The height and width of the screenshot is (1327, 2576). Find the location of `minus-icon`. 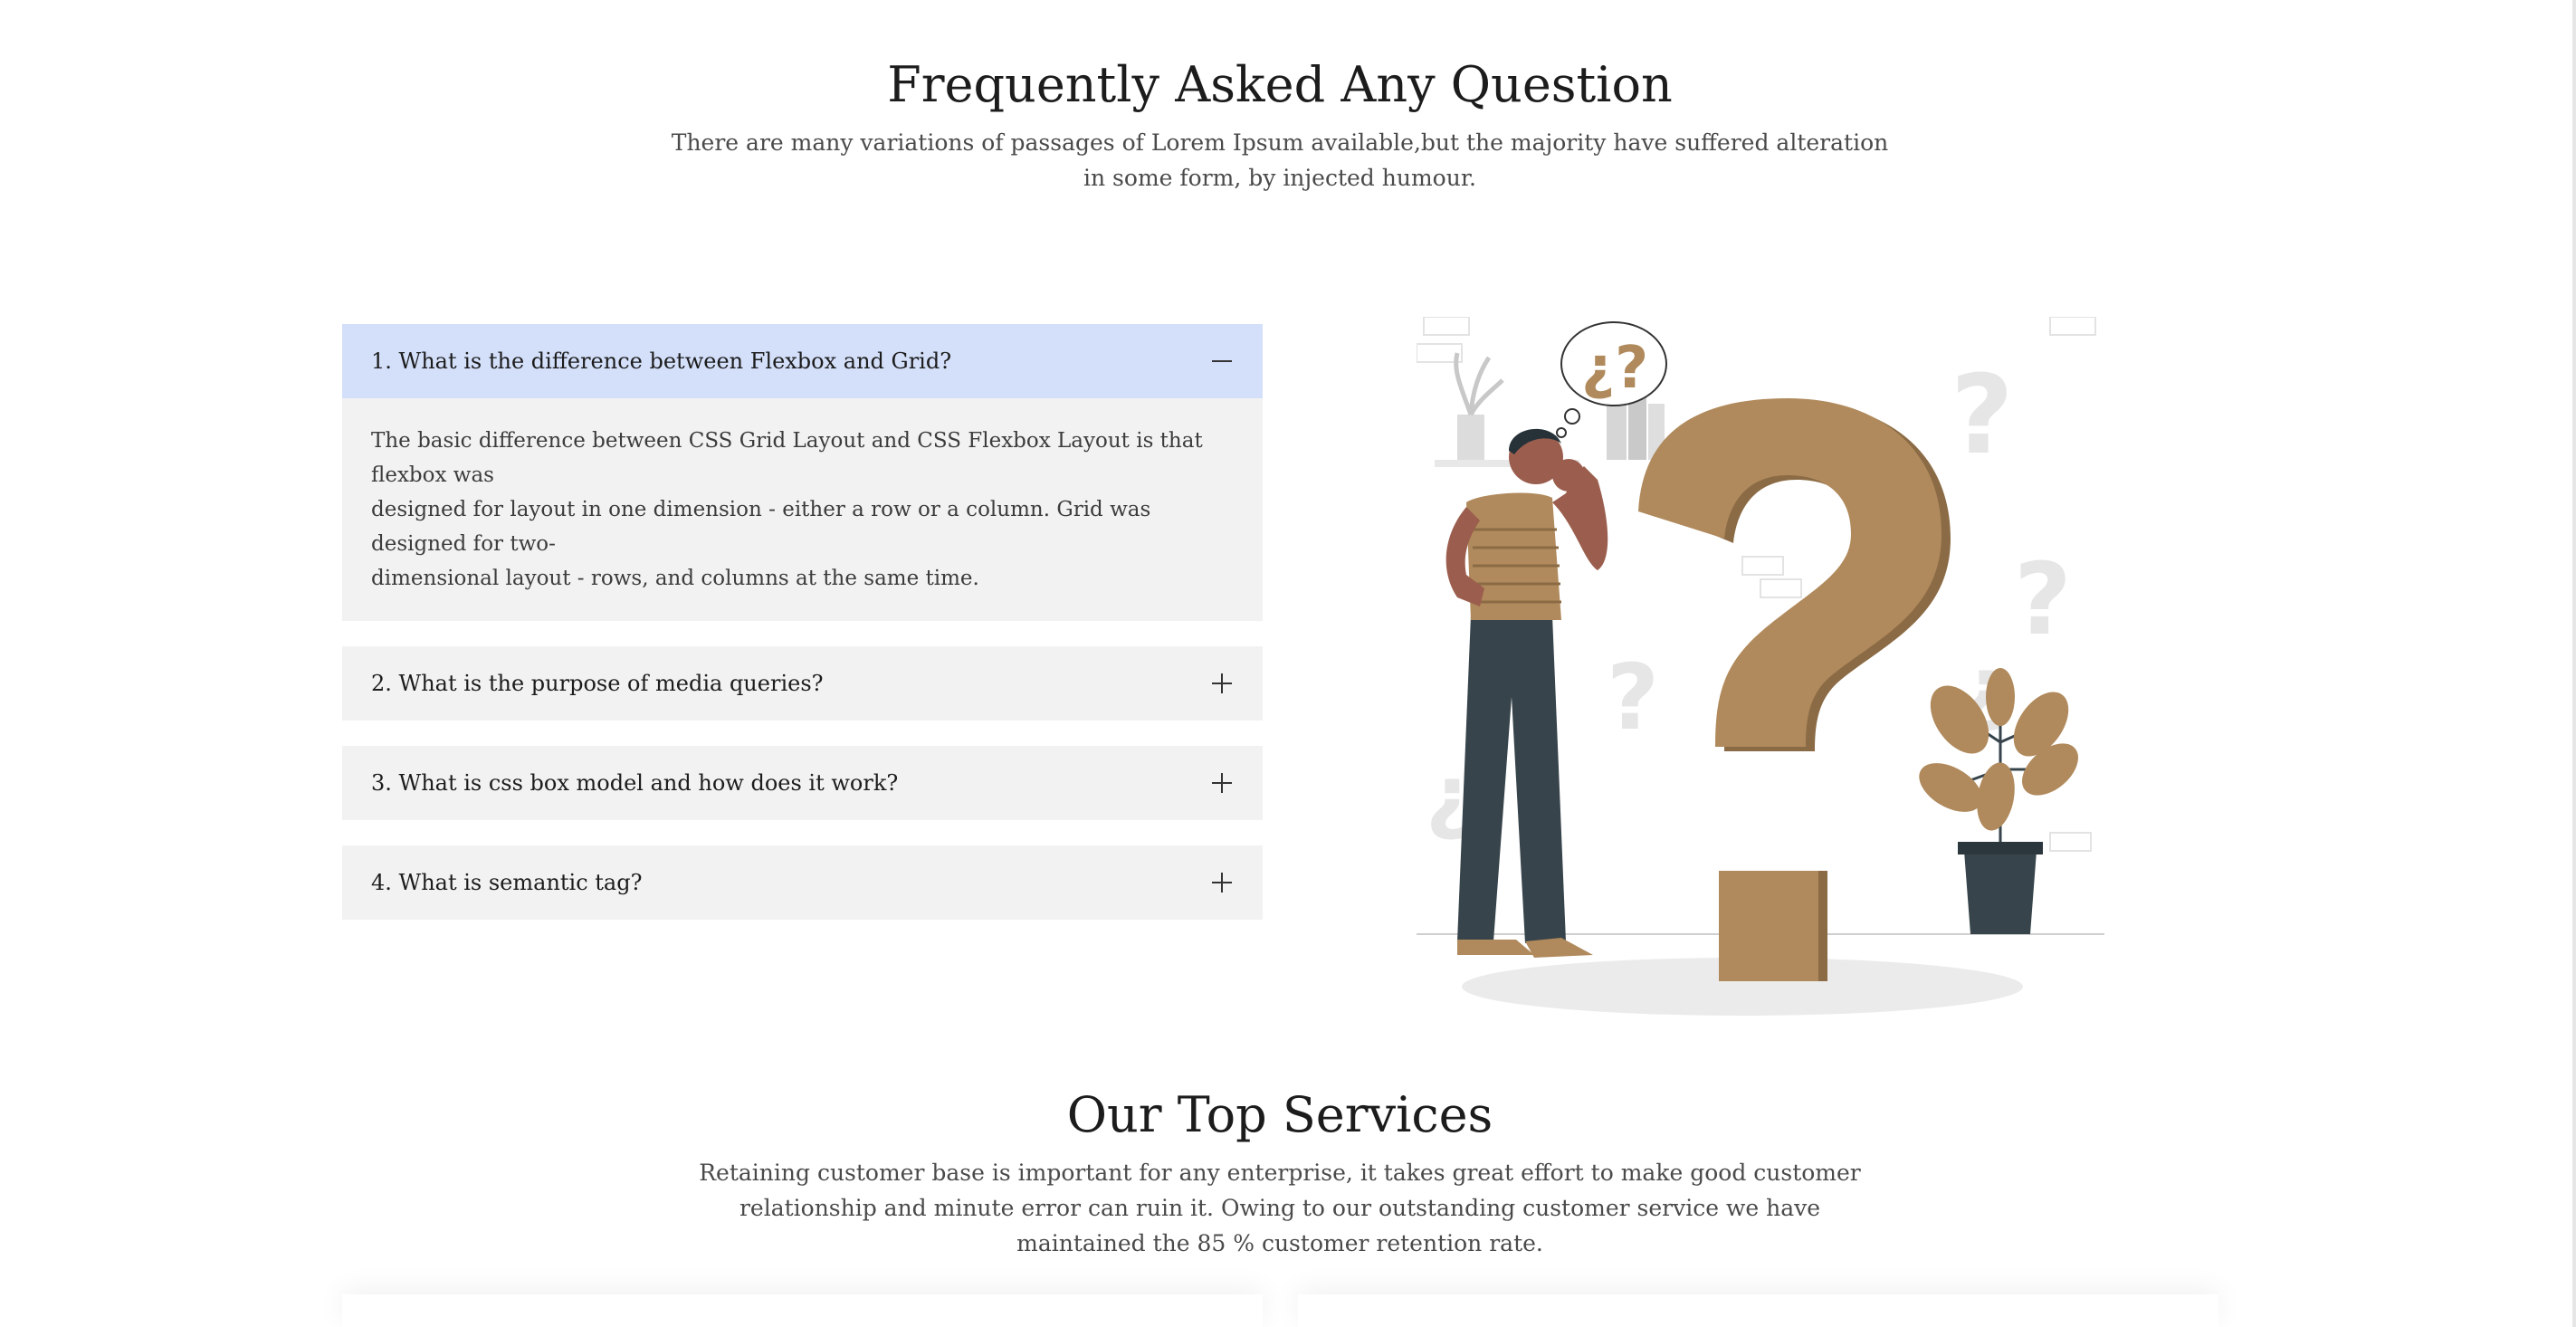

minus-icon is located at coordinates (1222, 361).